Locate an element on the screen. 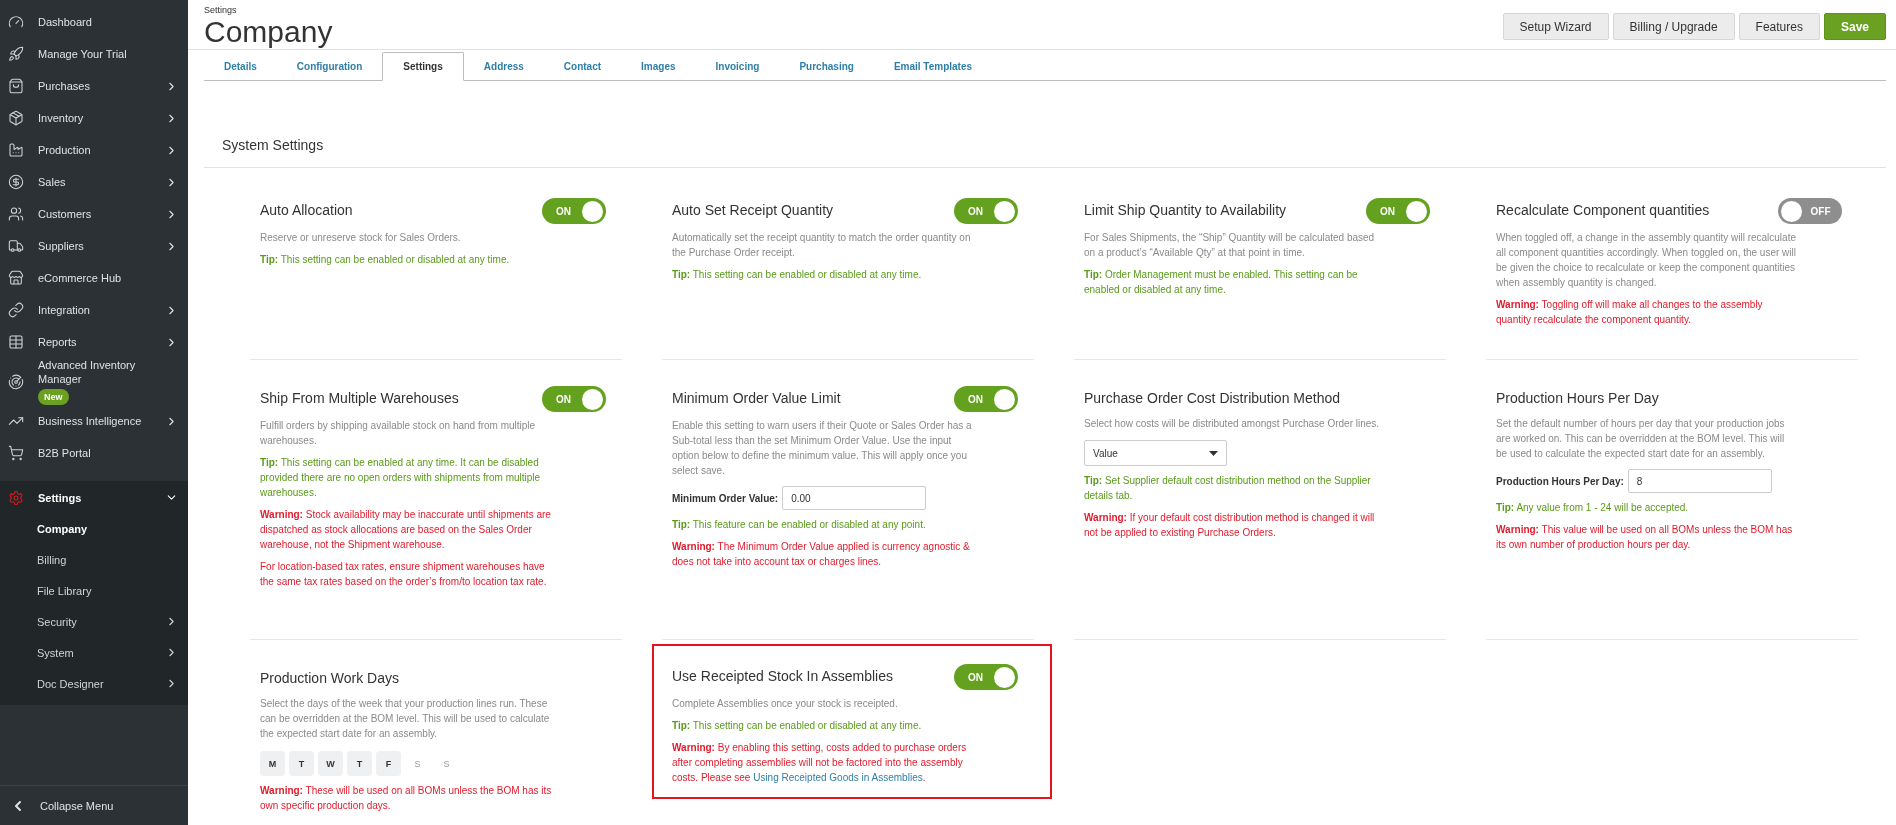  setting-description: When toggled off, a change in the assembly quantity will recalculate all component quantities accordingly. When toggled on, the user will be given the choice to recalculate or keep the component quantities when assembly quantity is changed. is located at coordinates (1646, 260).